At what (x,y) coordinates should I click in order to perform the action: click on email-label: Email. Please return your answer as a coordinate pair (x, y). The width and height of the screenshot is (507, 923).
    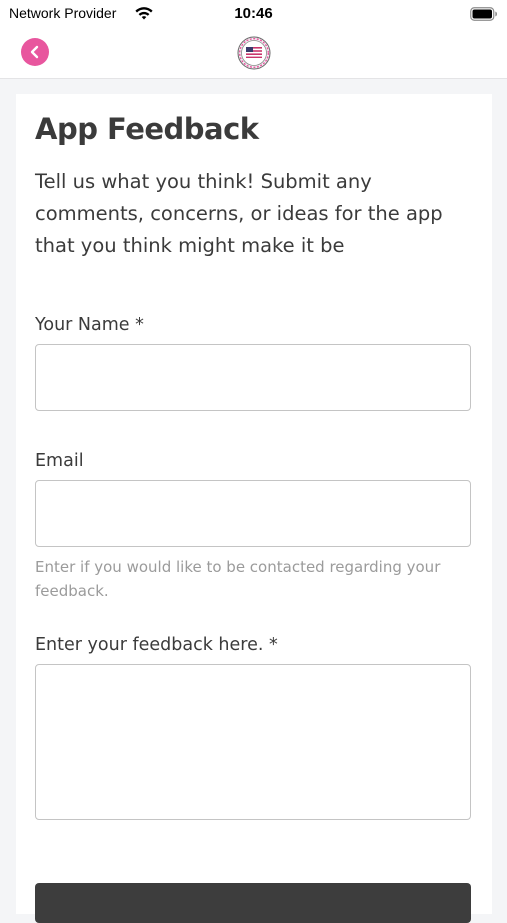
    Looking at the image, I should click on (59, 461).